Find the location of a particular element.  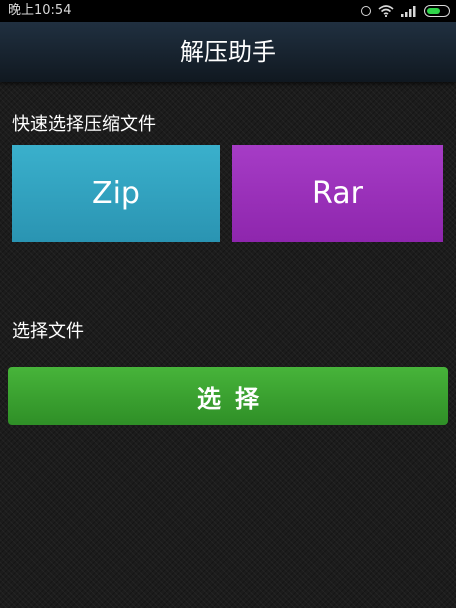

battery-icon is located at coordinates (437, 11).